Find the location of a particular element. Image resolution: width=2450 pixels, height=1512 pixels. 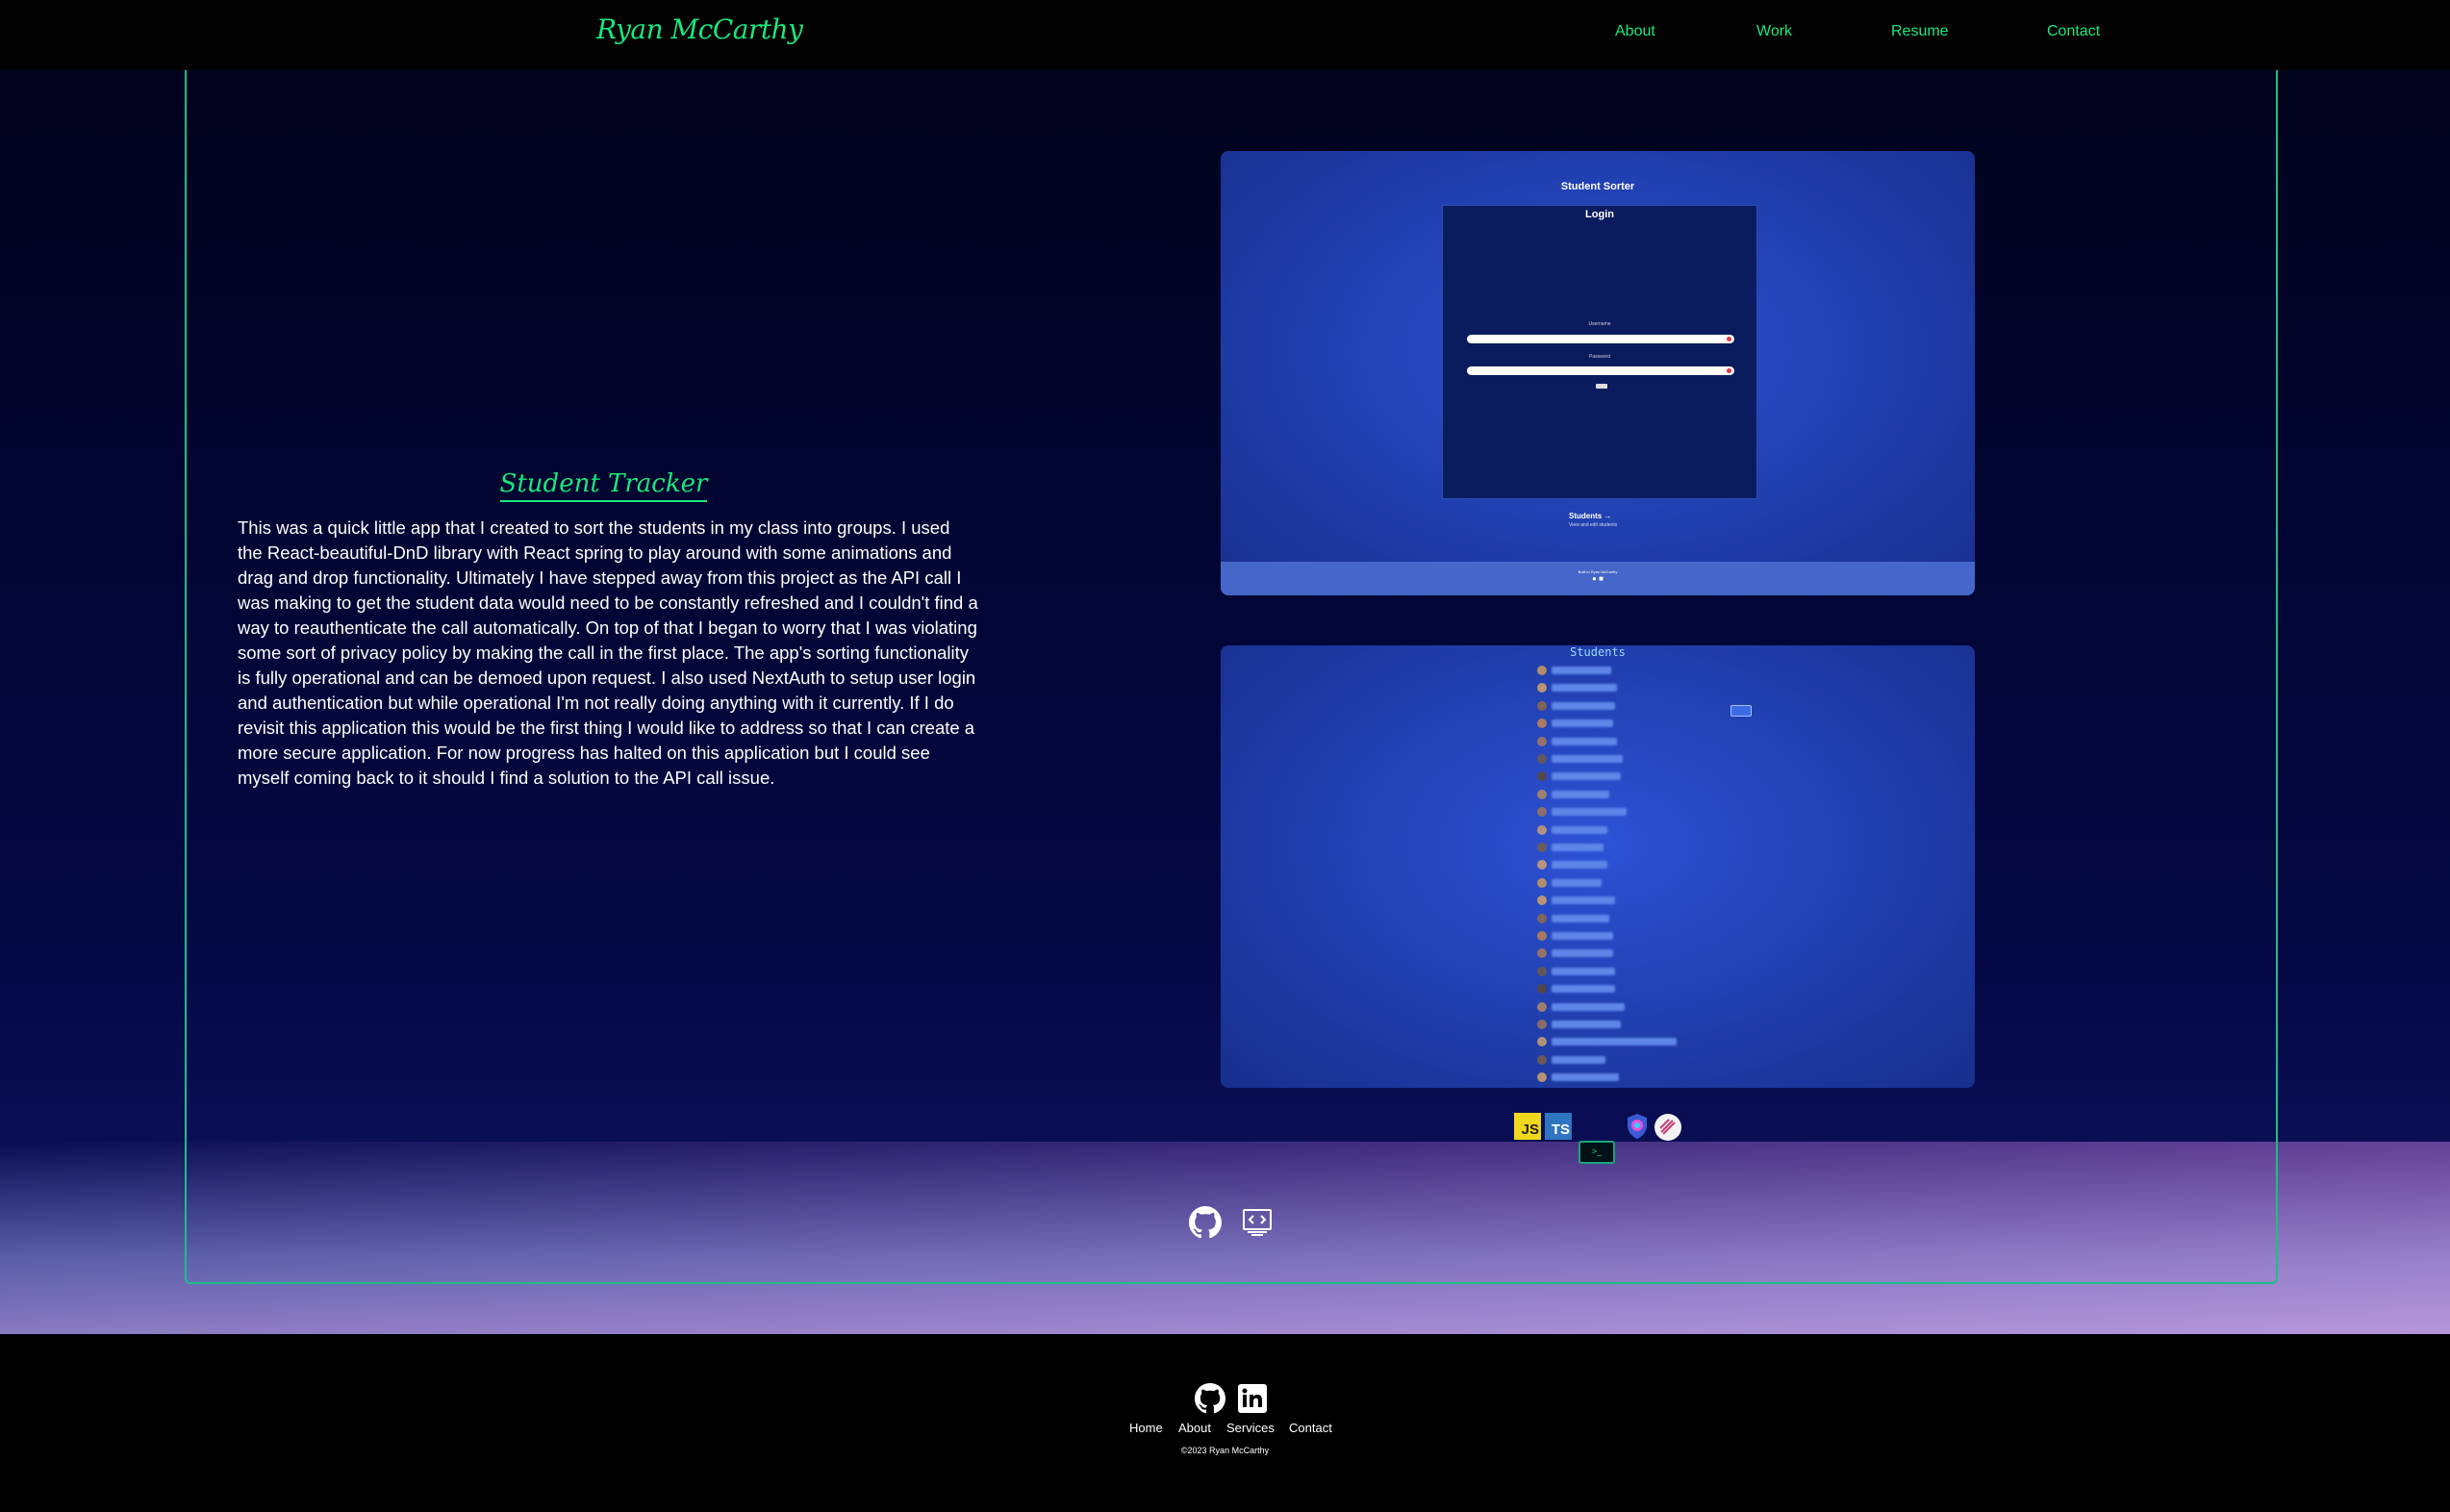

screenshot-footer-text: Built in Ryan McCarthy is located at coordinates (1598, 571).